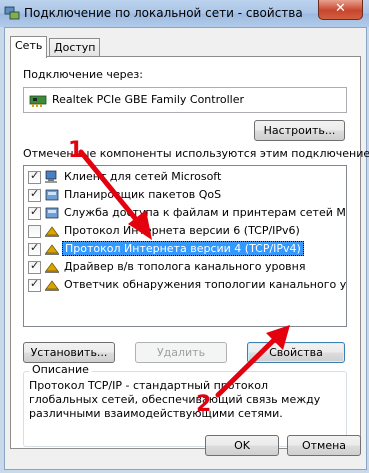 The width and height of the screenshot is (369, 473). I want to click on component-label: Протокол Интернета версии 4 (TCP/IPv4), so click(183, 248).